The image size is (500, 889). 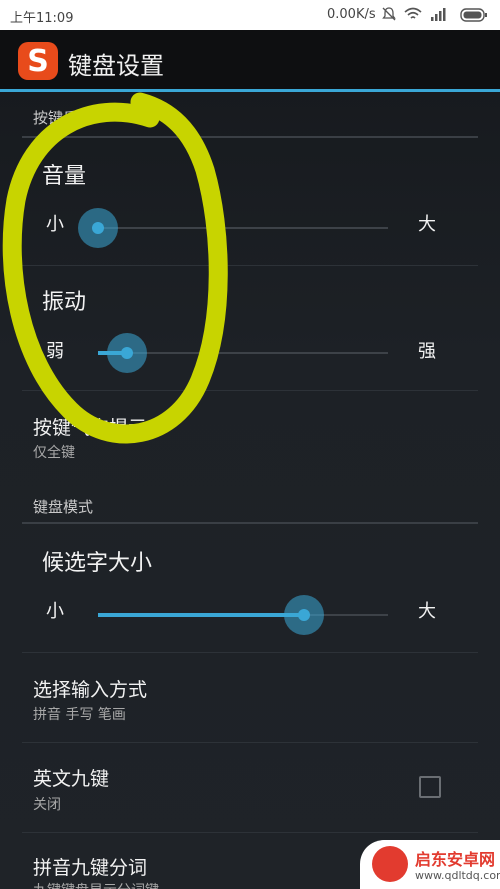 I want to click on volume-slider, so click(x=233, y=228).